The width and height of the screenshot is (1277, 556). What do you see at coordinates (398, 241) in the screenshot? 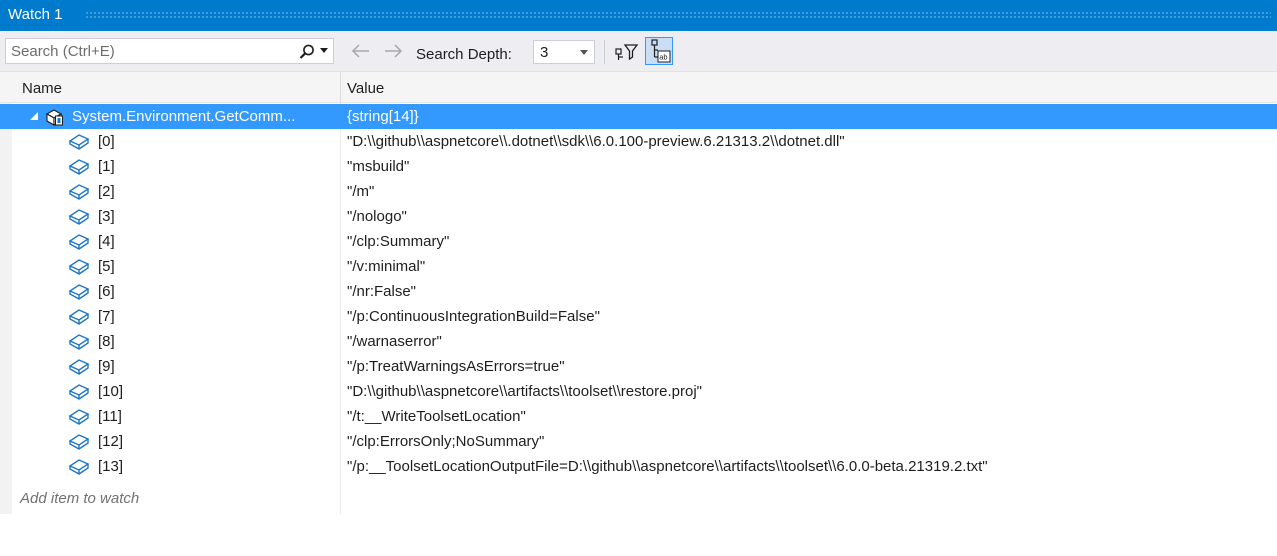
I see `watch-item-value: "/clp:Summary"` at bounding box center [398, 241].